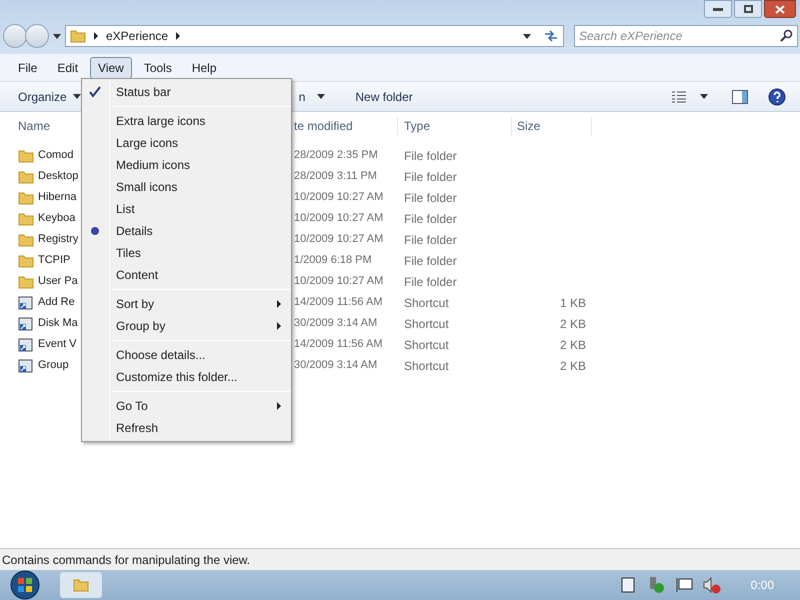 The height and width of the screenshot is (600, 800). I want to click on explorer-icon, so click(81, 585).